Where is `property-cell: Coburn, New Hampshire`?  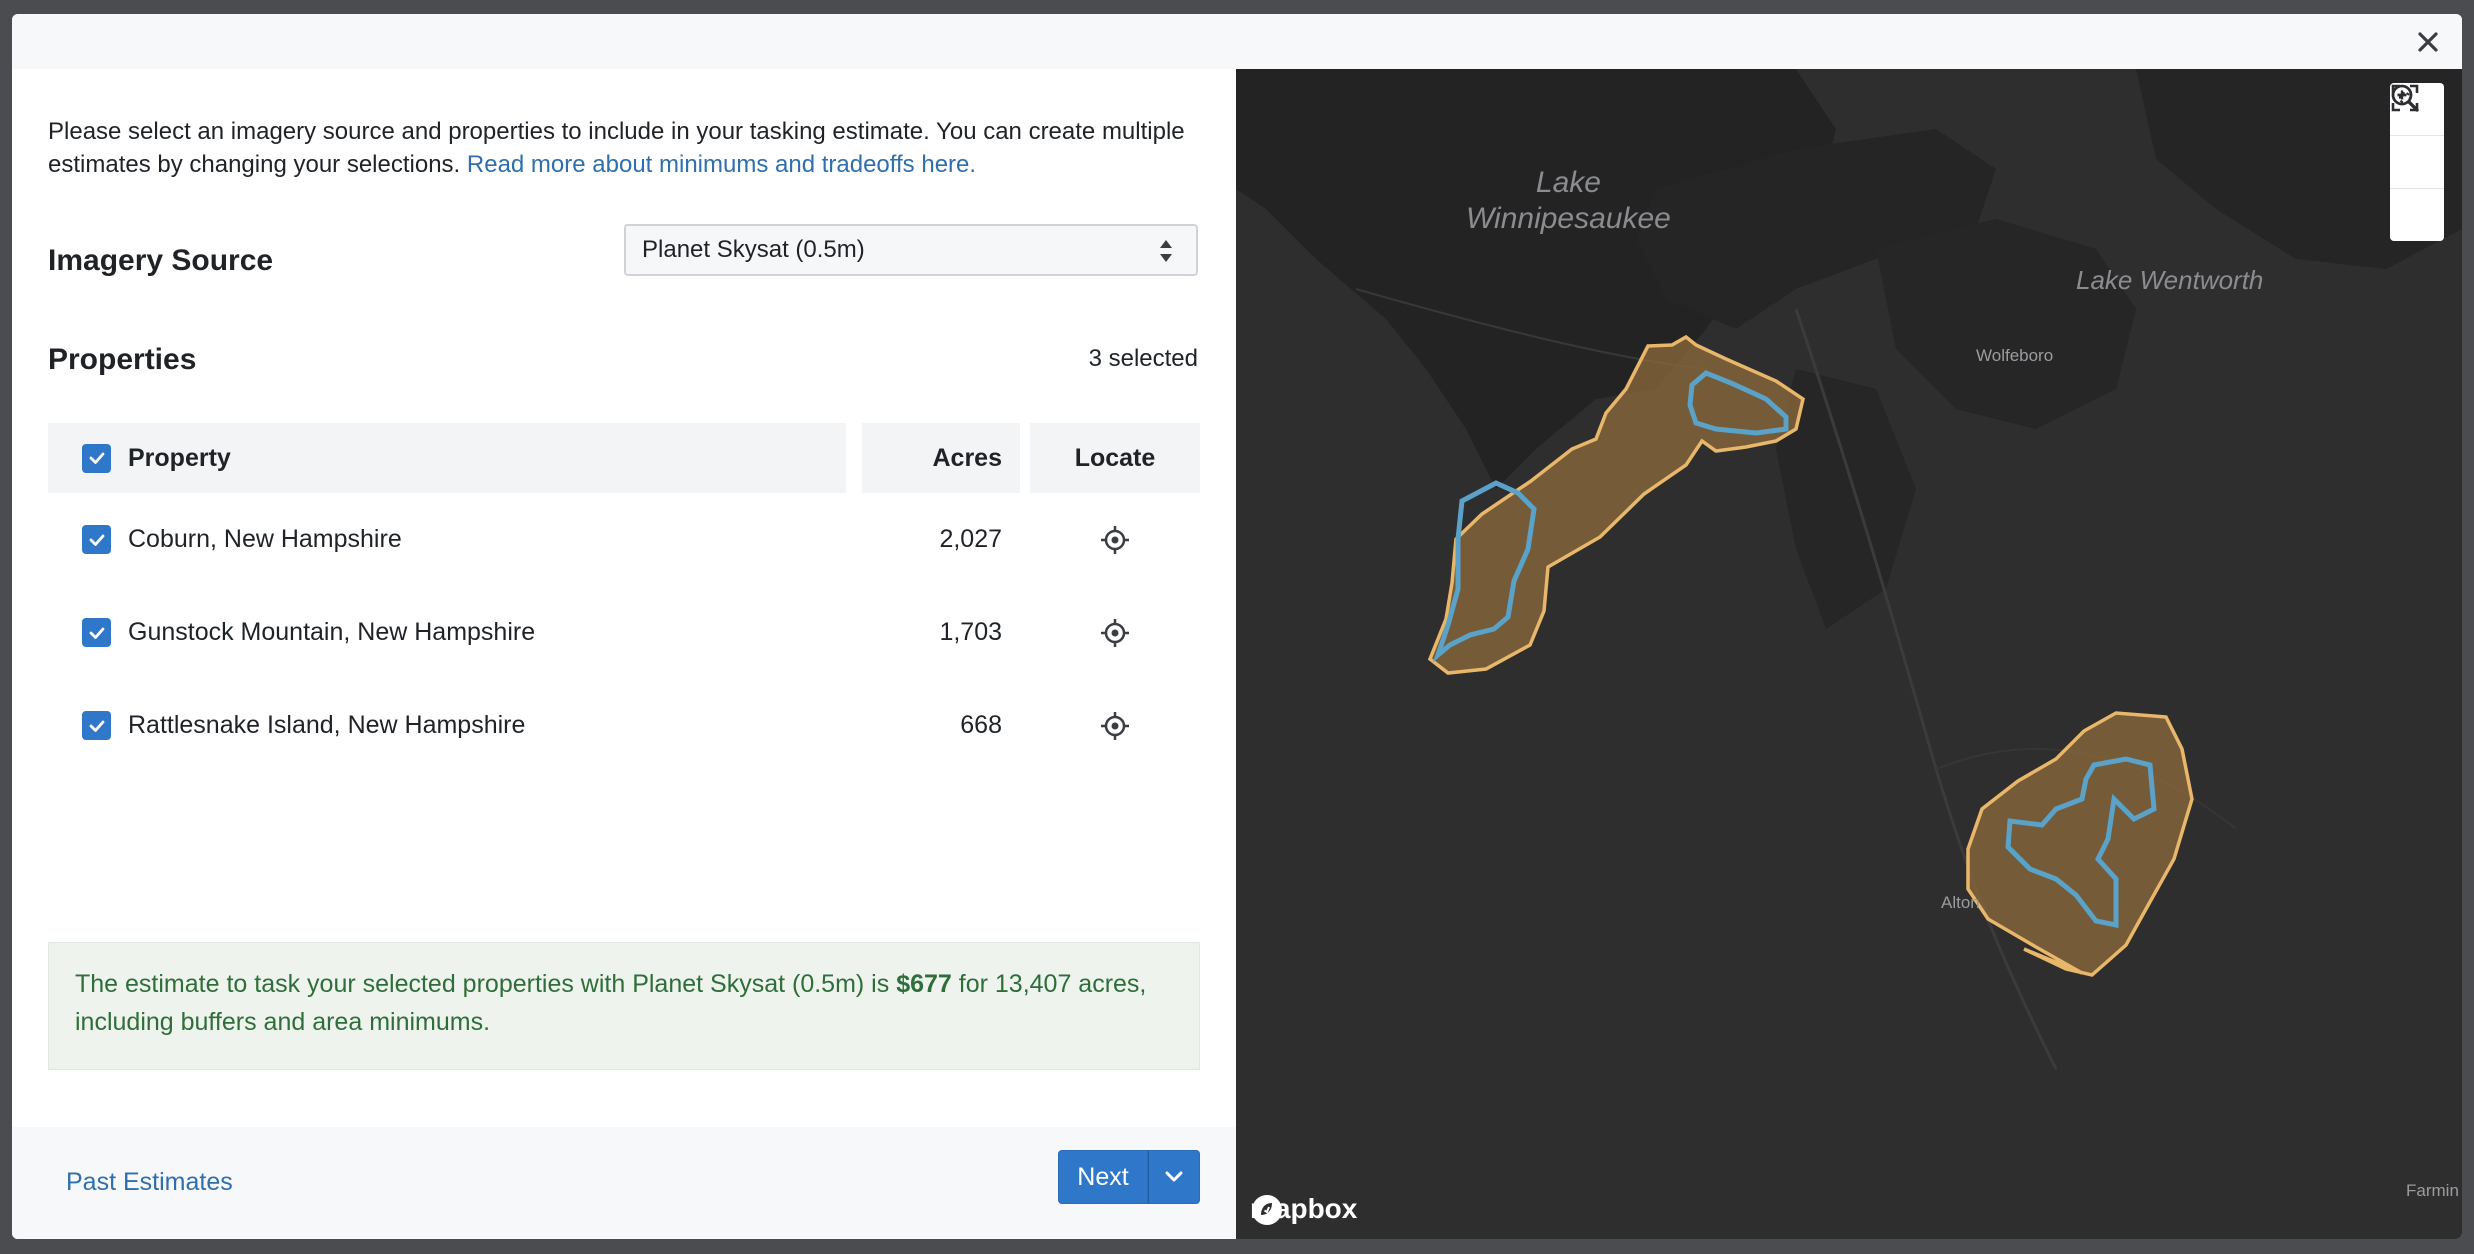 property-cell: Coburn, New Hampshire is located at coordinates (242, 539).